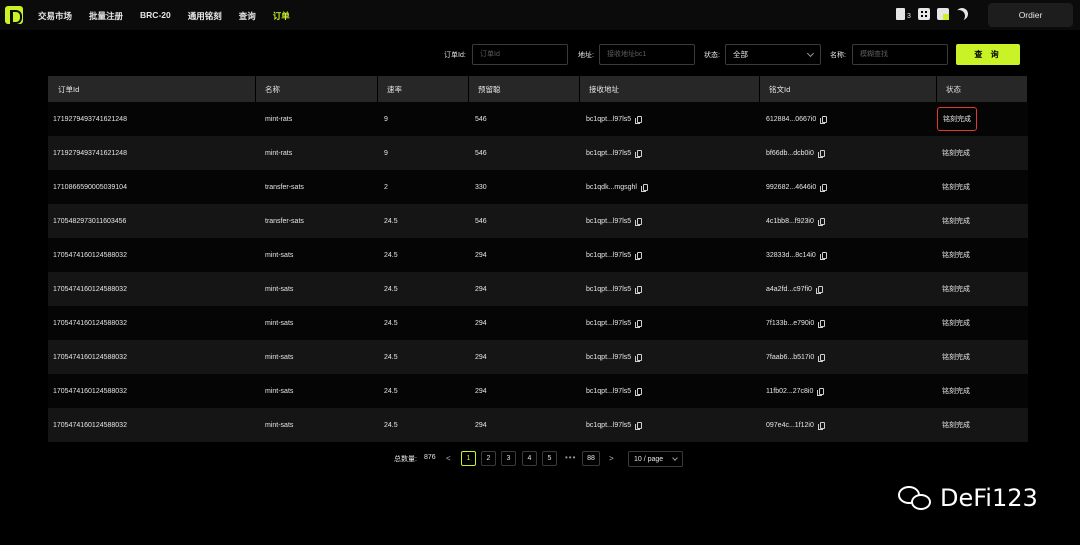 The width and height of the screenshot is (1080, 545). I want to click on pagination-ellipsis: •••, so click(570, 457).